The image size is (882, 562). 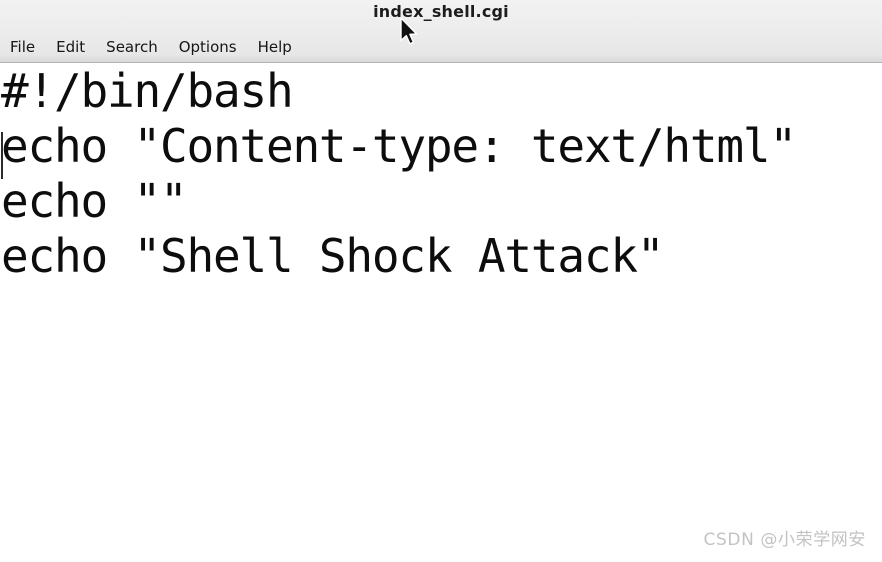 What do you see at coordinates (275, 47) in the screenshot?
I see `menu-item-help: Help` at bounding box center [275, 47].